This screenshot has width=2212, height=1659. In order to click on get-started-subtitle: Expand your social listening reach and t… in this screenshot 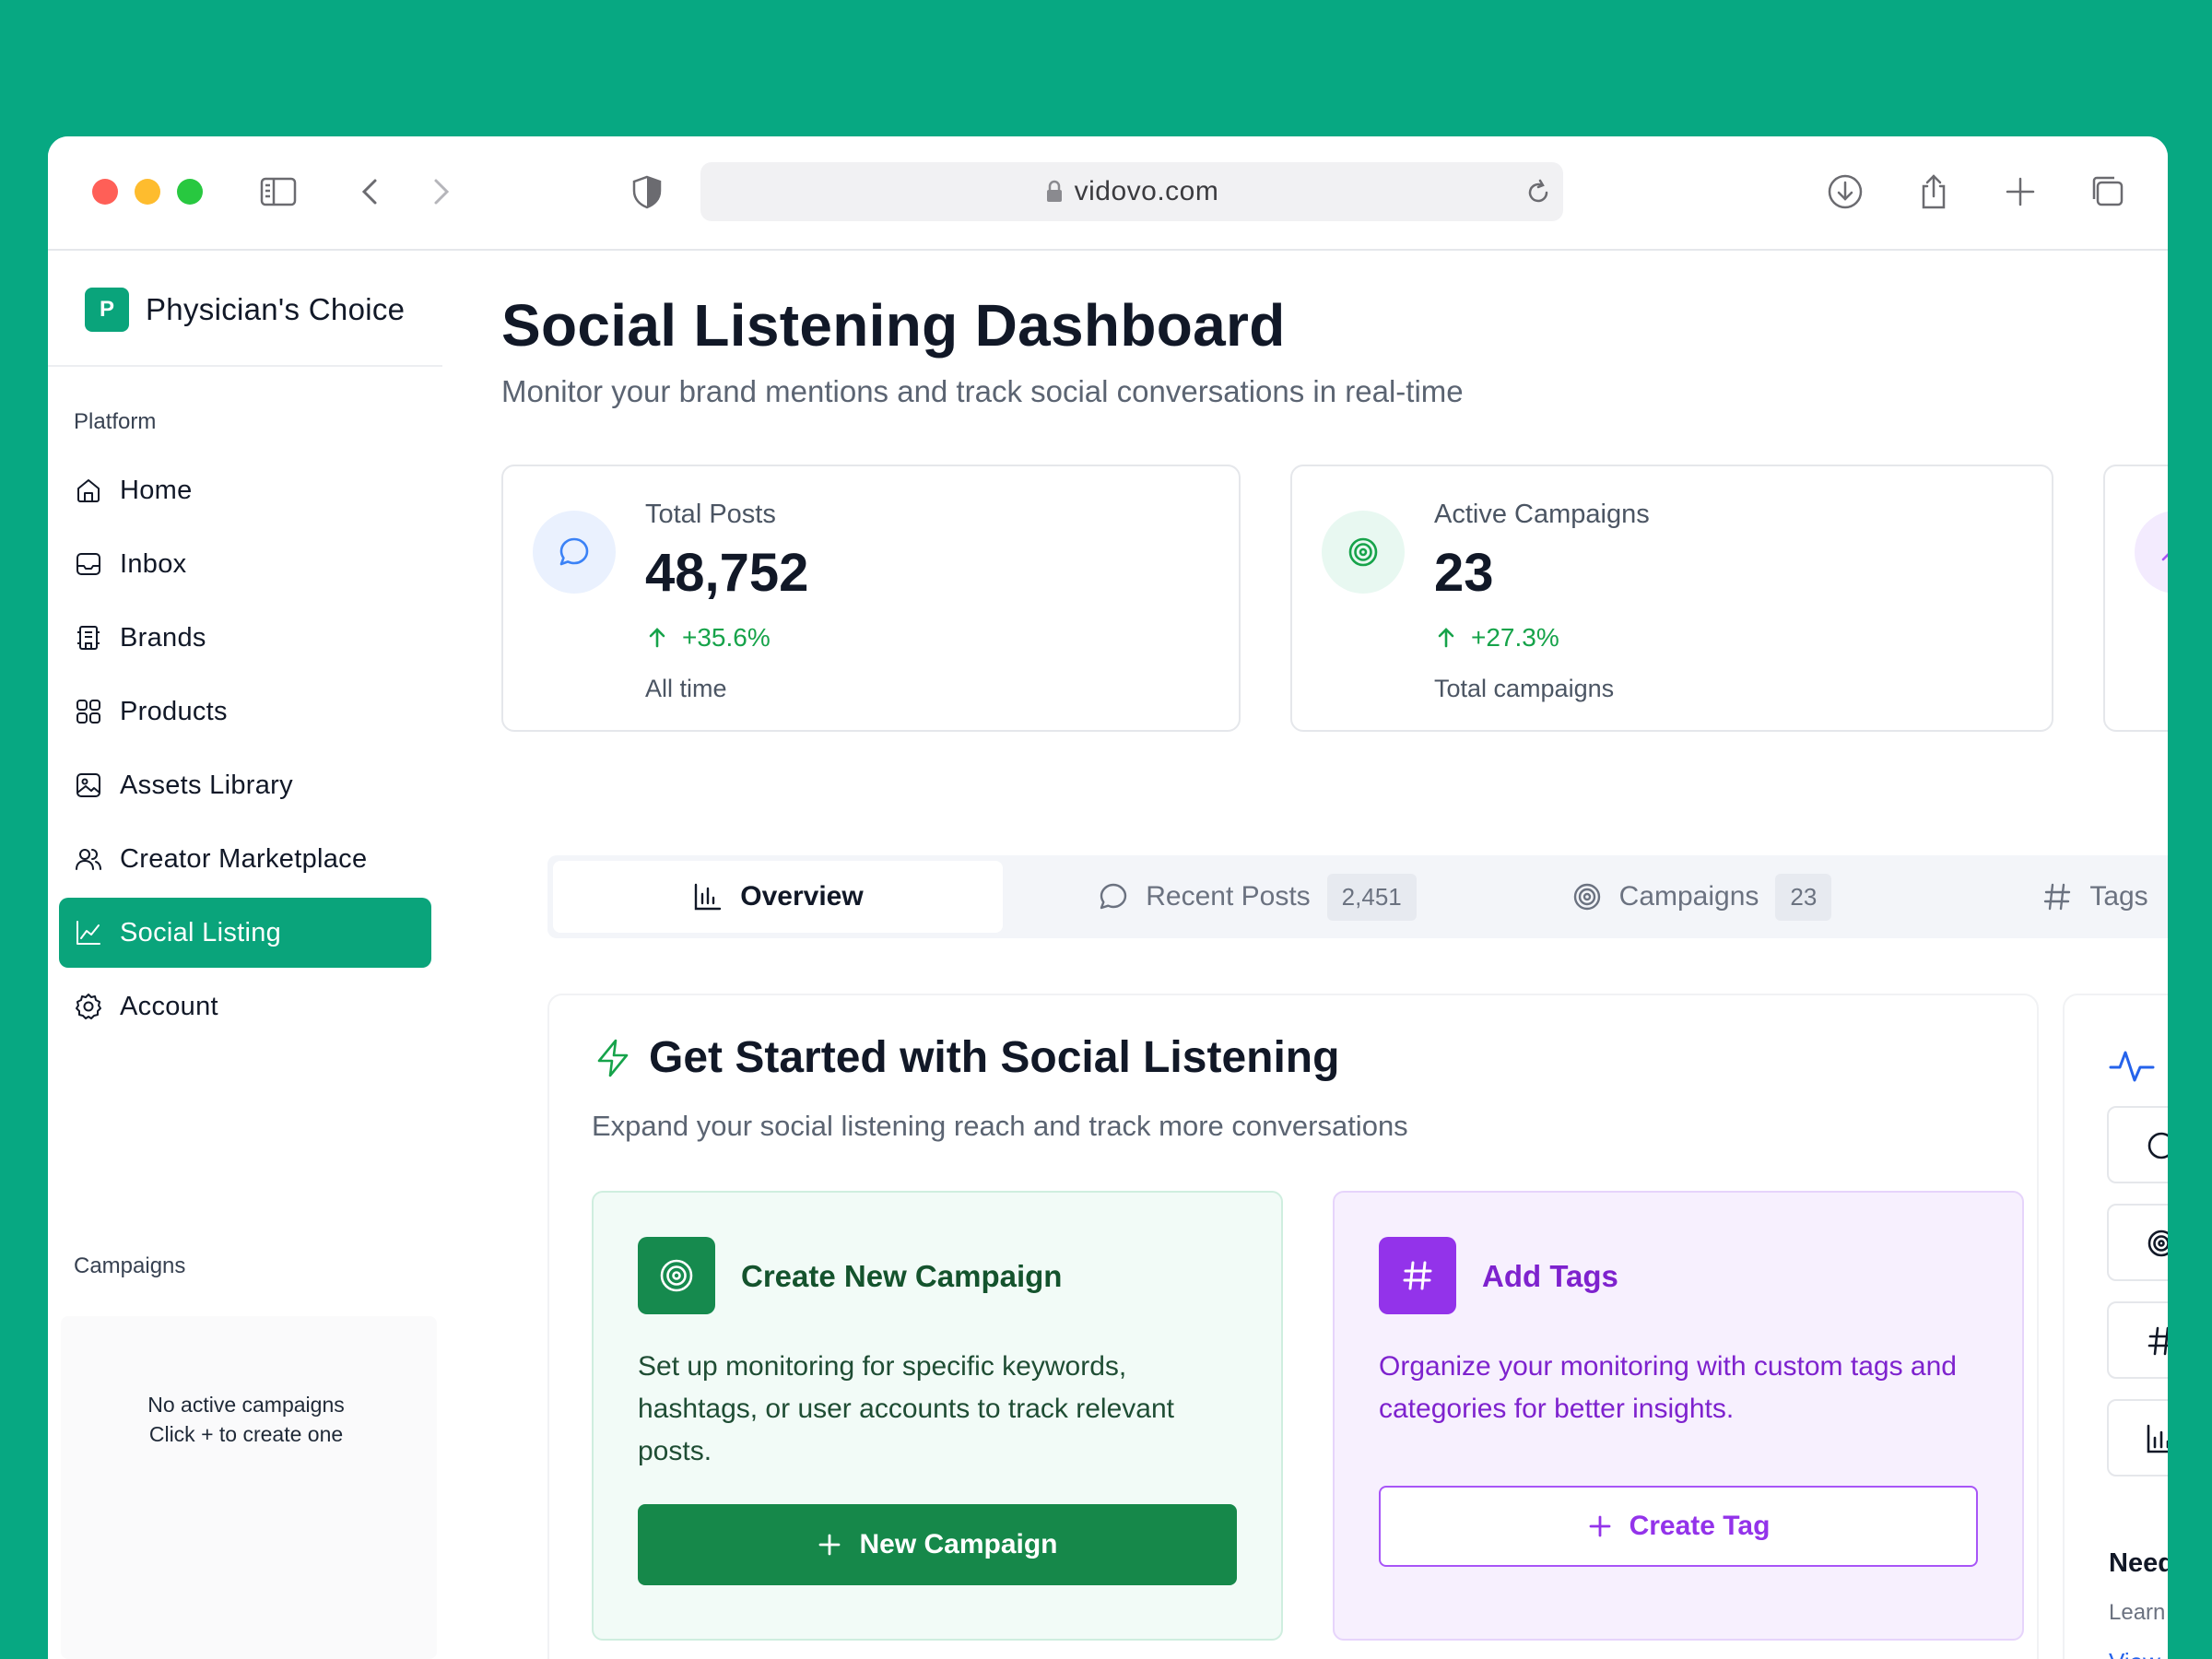, I will do `click(1000, 1126)`.